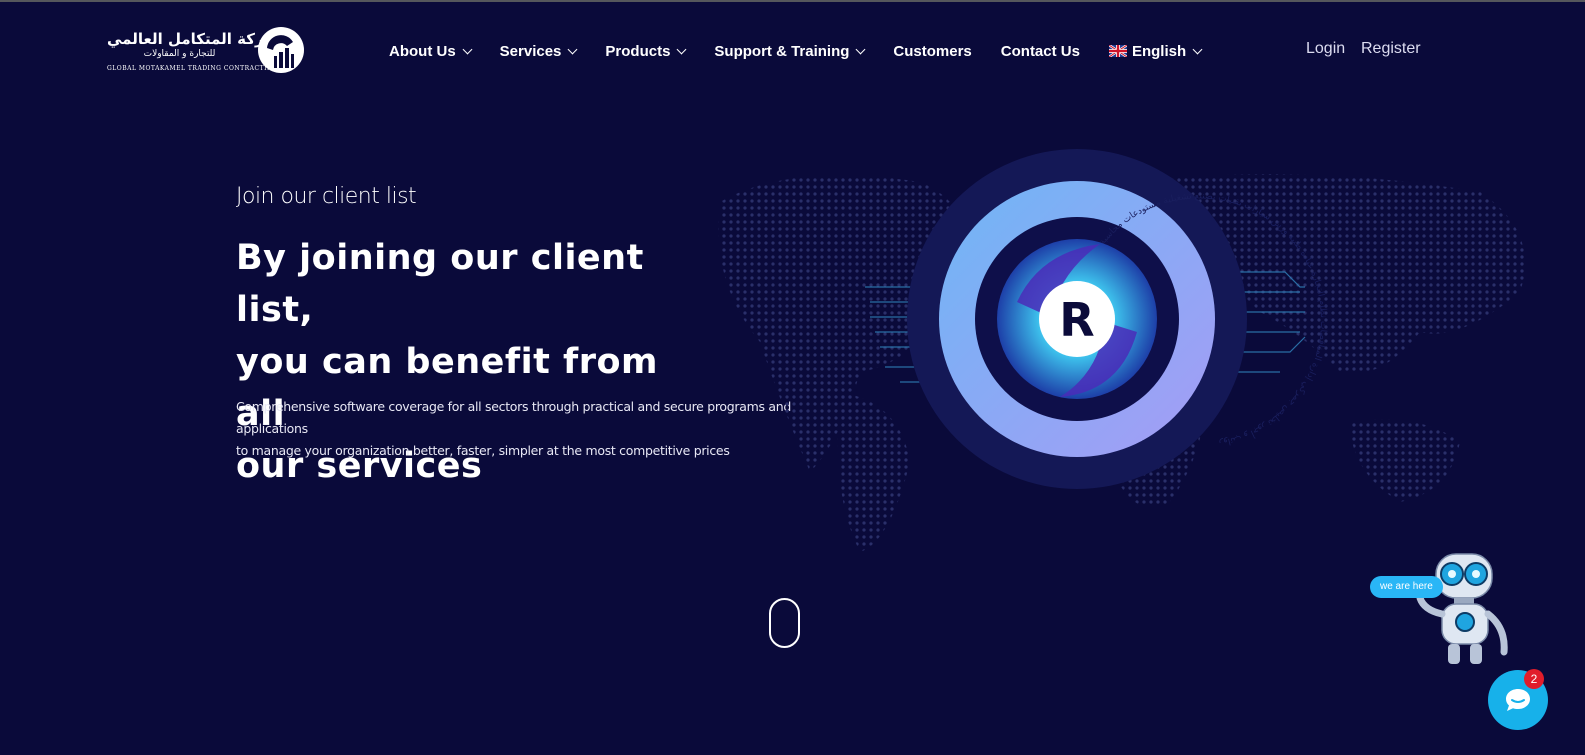 The height and width of the screenshot is (755, 1585). Describe the element at coordinates (193, 39) in the screenshot. I see `logo-arabic-name: شركة المتكامل العالمي` at that location.